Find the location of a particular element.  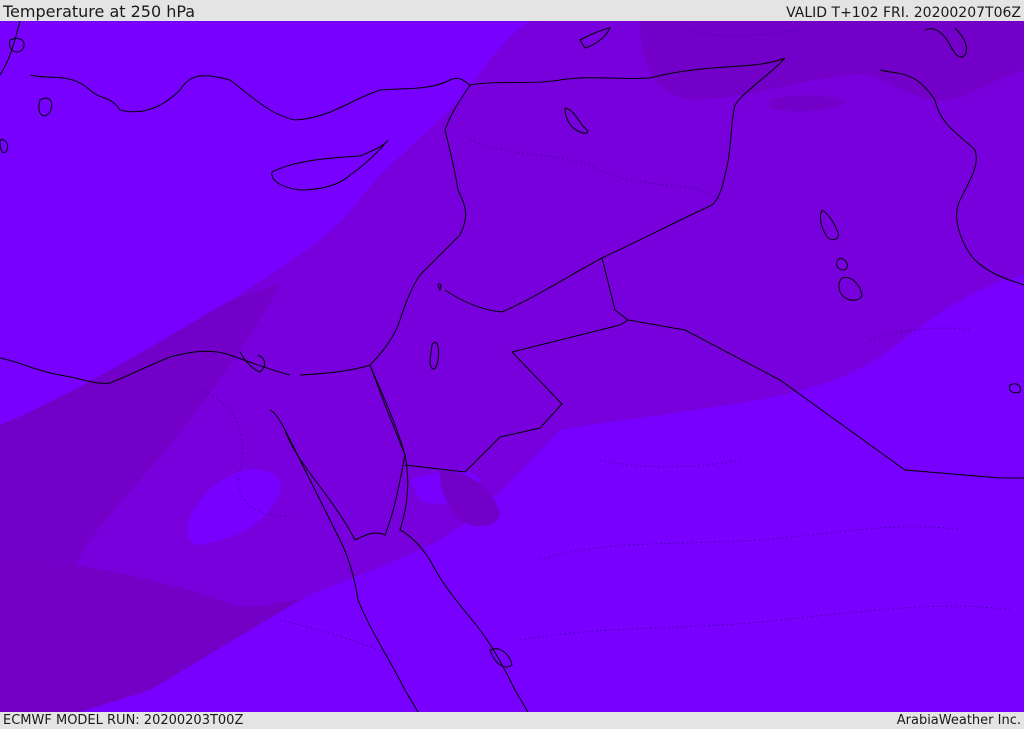

valid-time-label: VALID T+102 FRI. 20200207T06Z is located at coordinates (903, 13).